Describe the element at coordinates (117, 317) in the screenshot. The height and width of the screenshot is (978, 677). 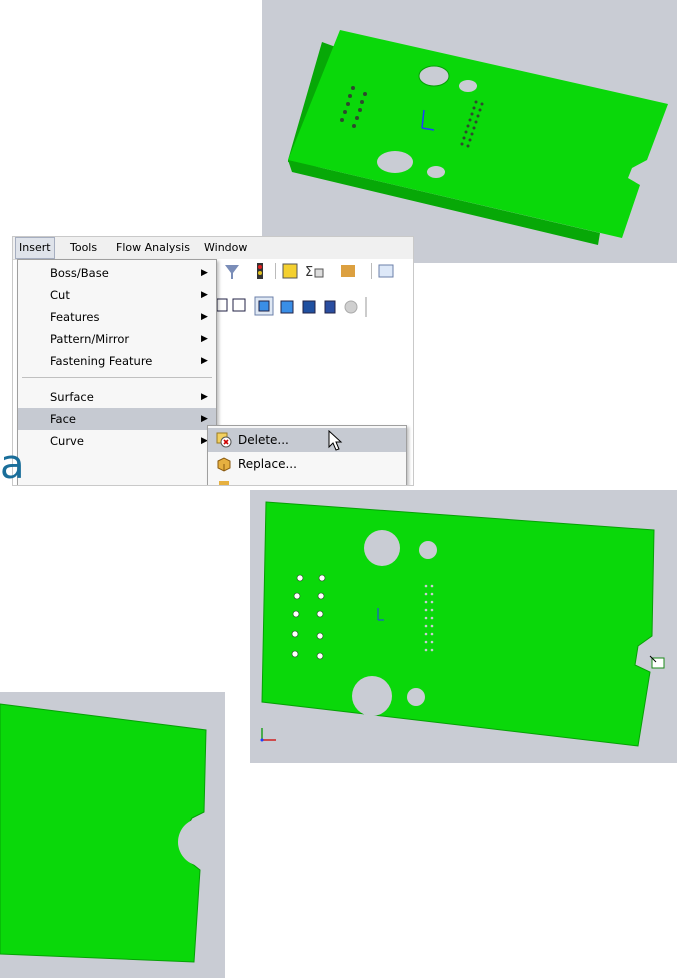
I see `menu-item-features: Features ▶` at that location.